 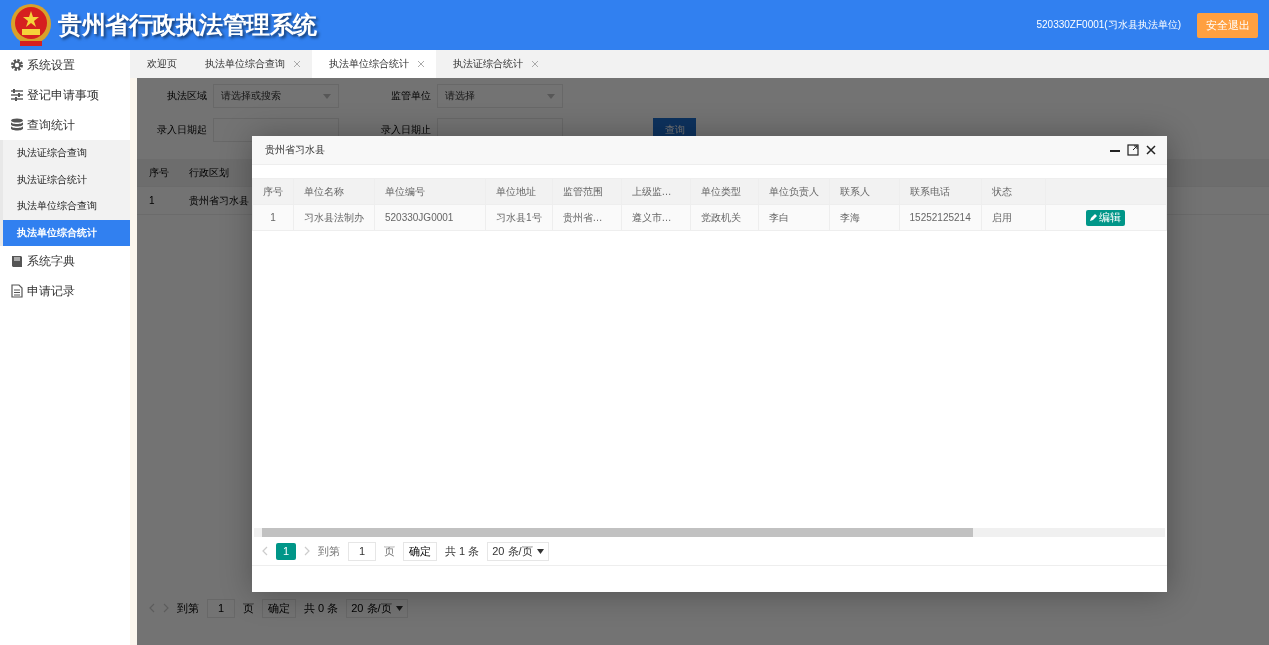 I want to click on horizontal-scrollbar, so click(x=709, y=532).